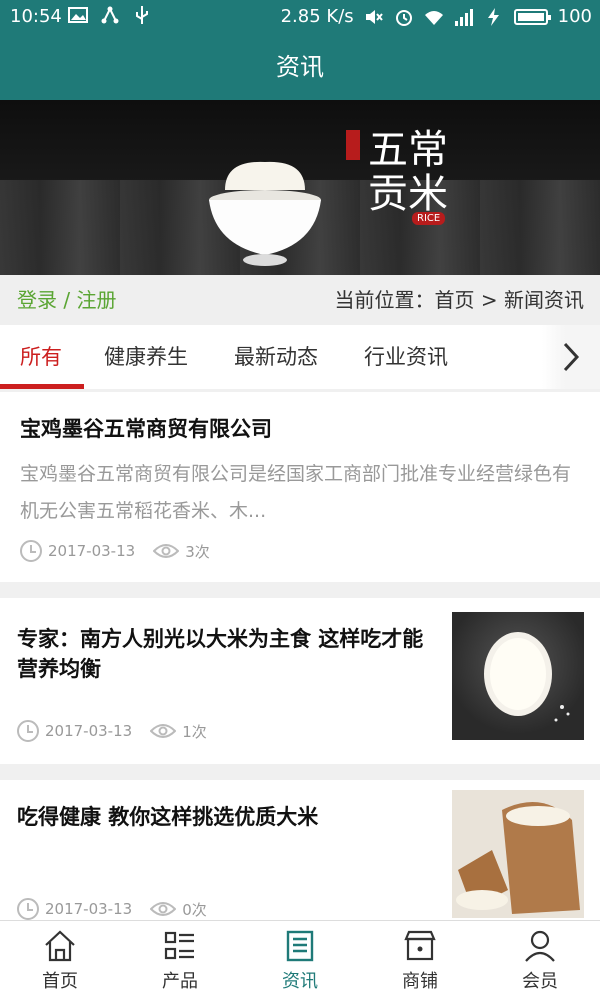 The image size is (600, 1000). I want to click on user-icon, so click(540, 946).